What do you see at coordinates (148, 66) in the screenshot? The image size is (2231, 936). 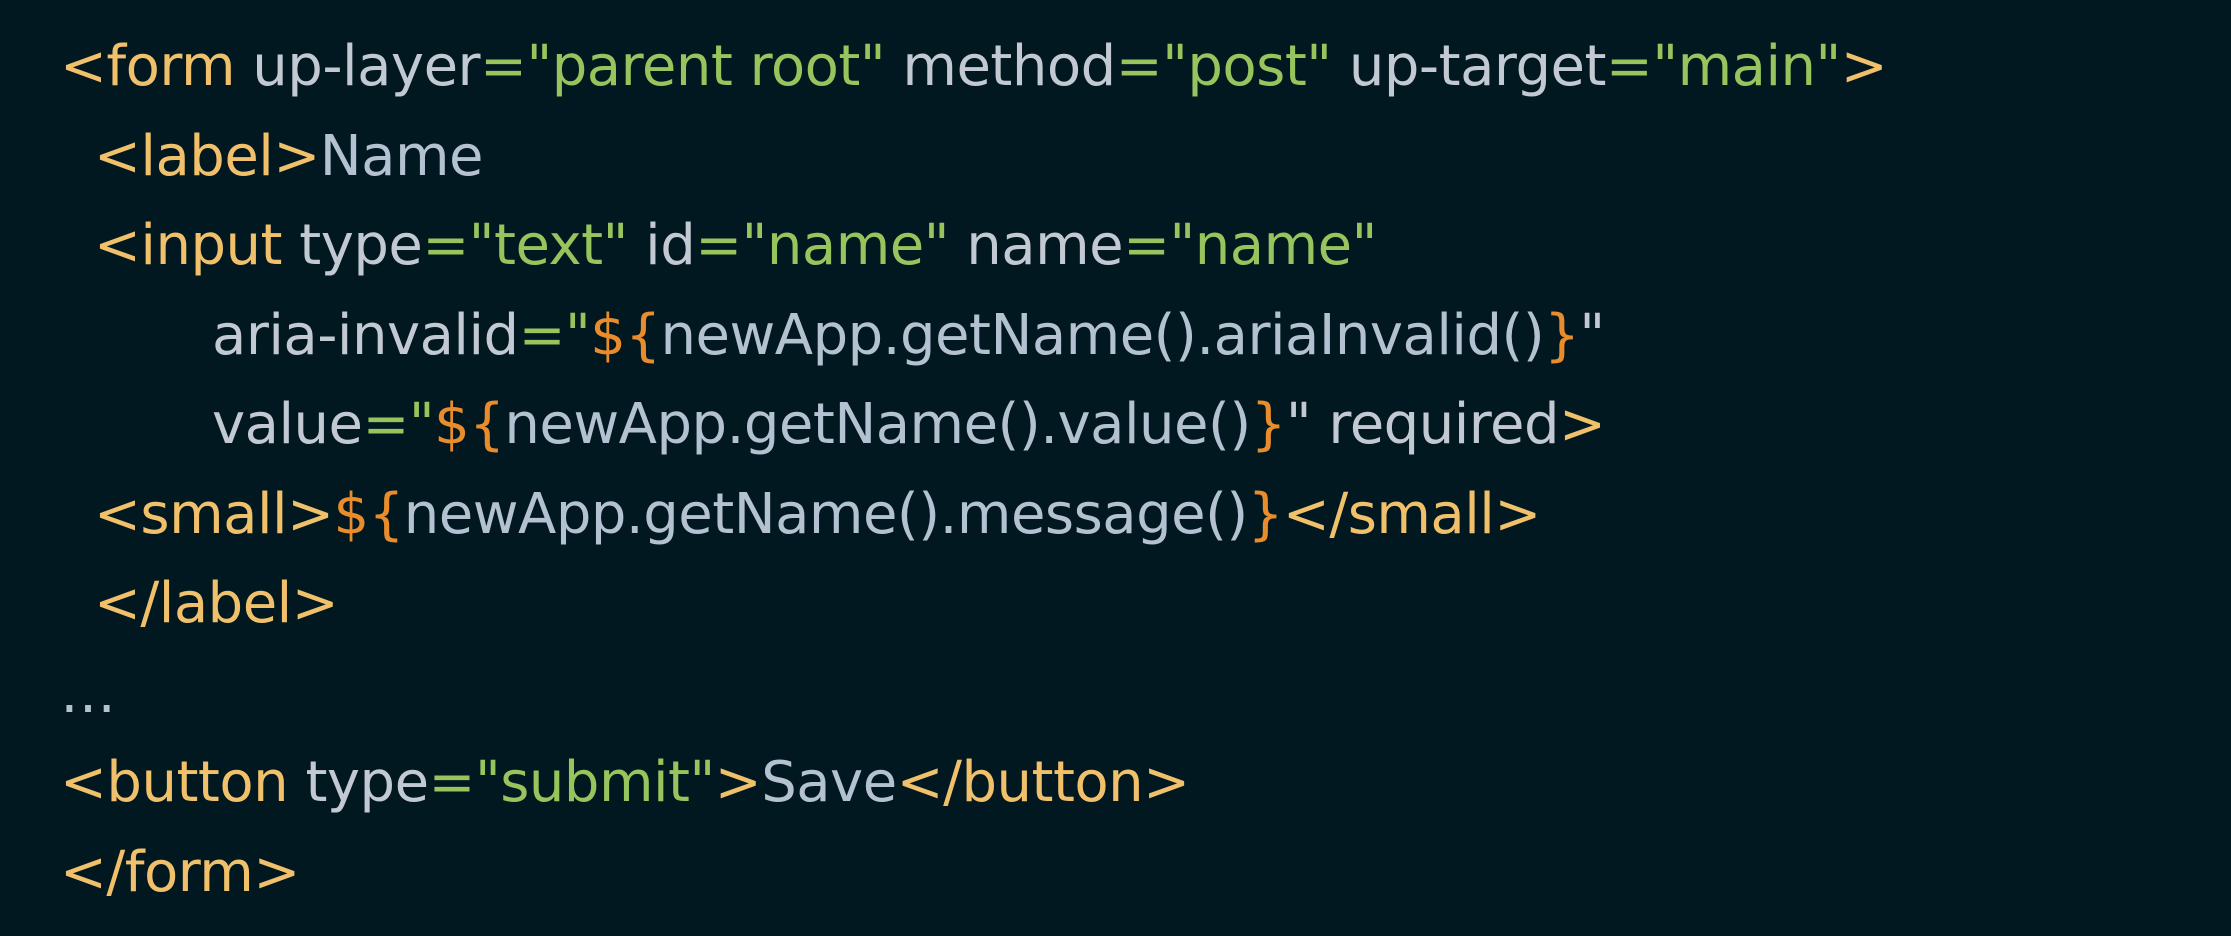 I see `code-token-tag: <form` at bounding box center [148, 66].